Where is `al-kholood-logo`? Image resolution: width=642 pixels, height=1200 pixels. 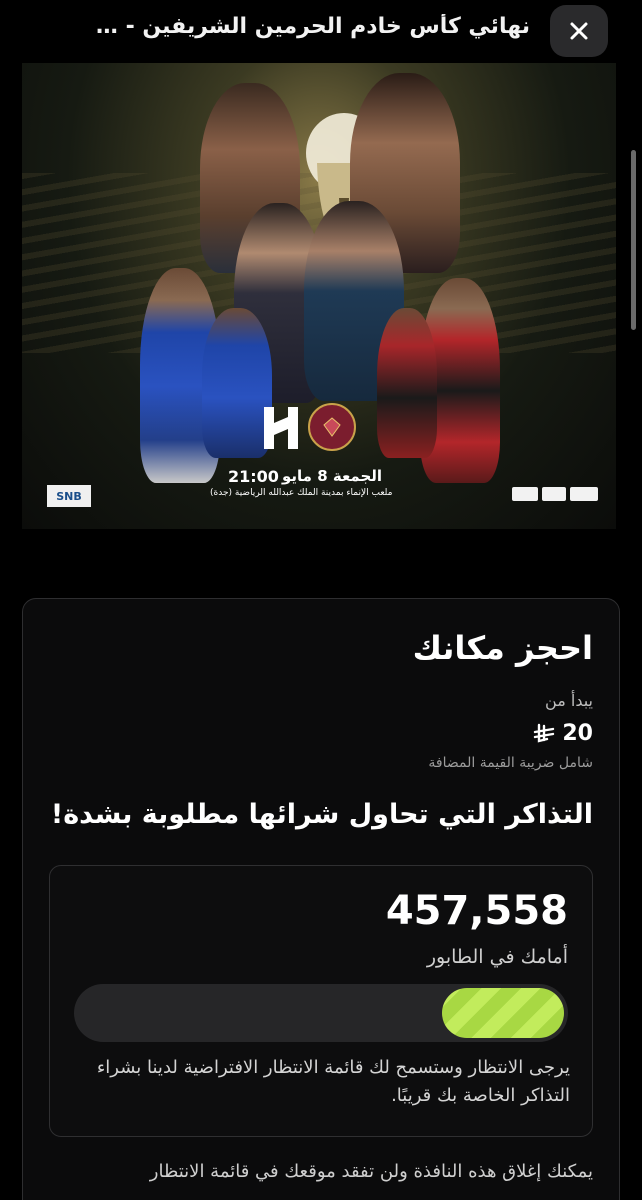 al-kholood-logo is located at coordinates (332, 427).